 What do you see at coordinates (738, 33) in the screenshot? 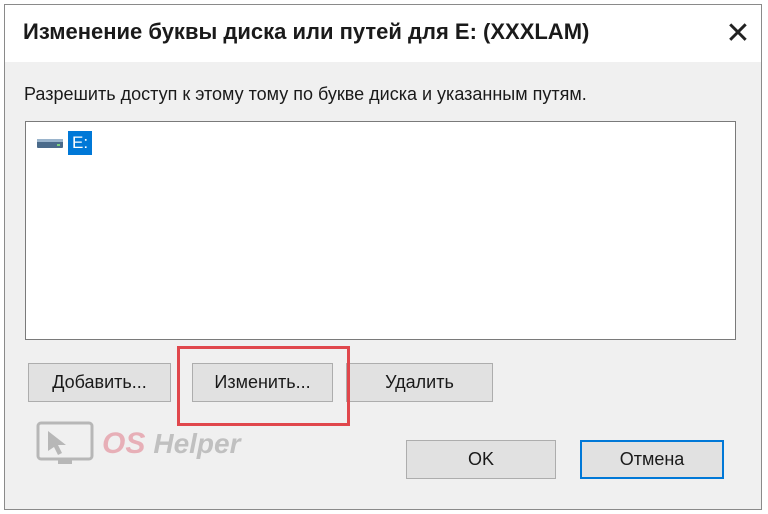
I see `close-icon: ✕` at bounding box center [738, 33].